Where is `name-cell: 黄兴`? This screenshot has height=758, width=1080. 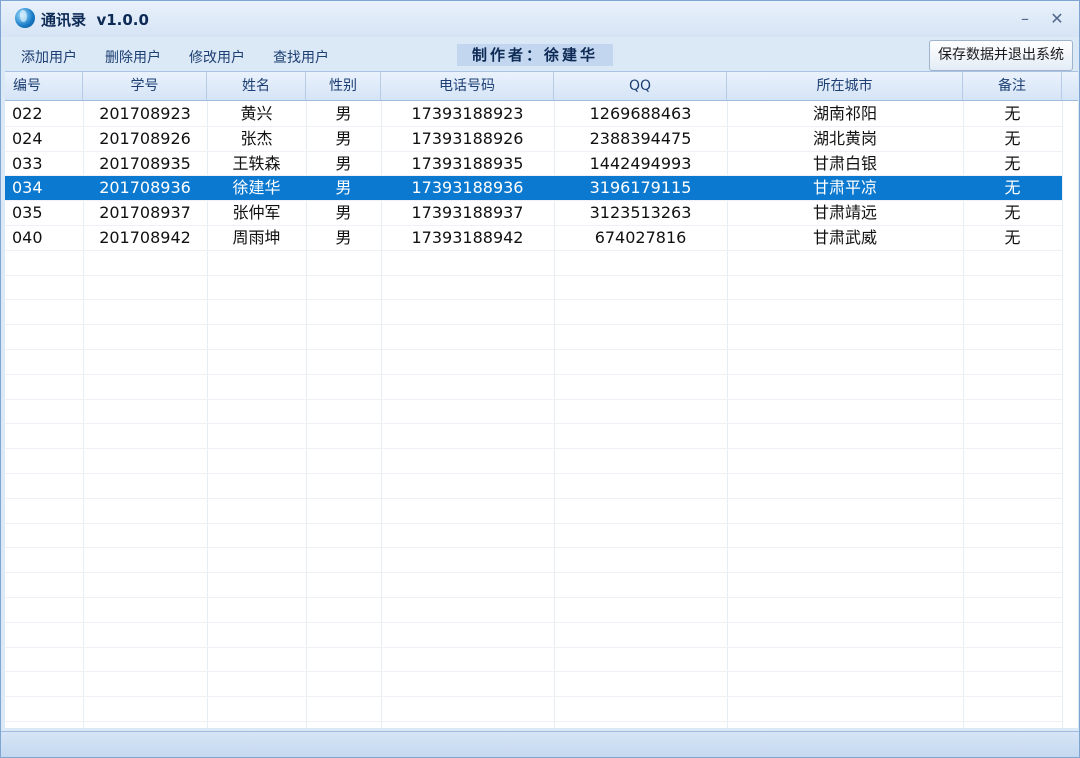 name-cell: 黄兴 is located at coordinates (256, 113).